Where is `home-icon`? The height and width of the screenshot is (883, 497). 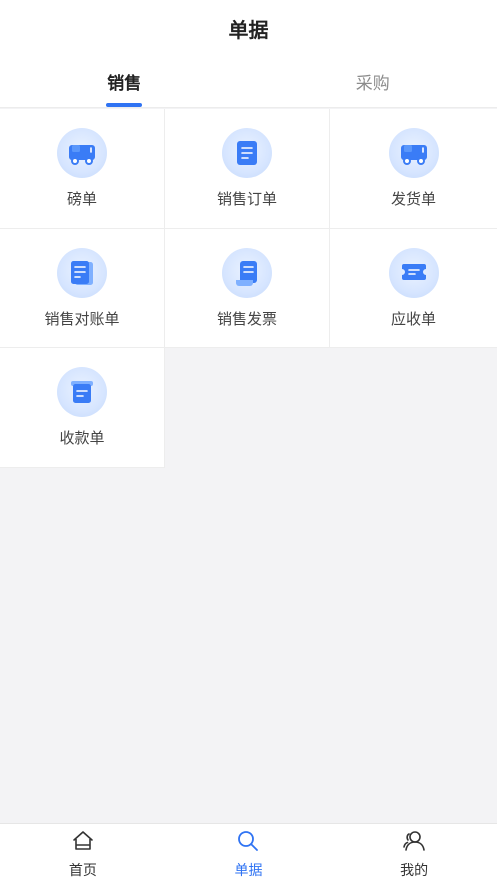
home-icon is located at coordinates (83, 843).